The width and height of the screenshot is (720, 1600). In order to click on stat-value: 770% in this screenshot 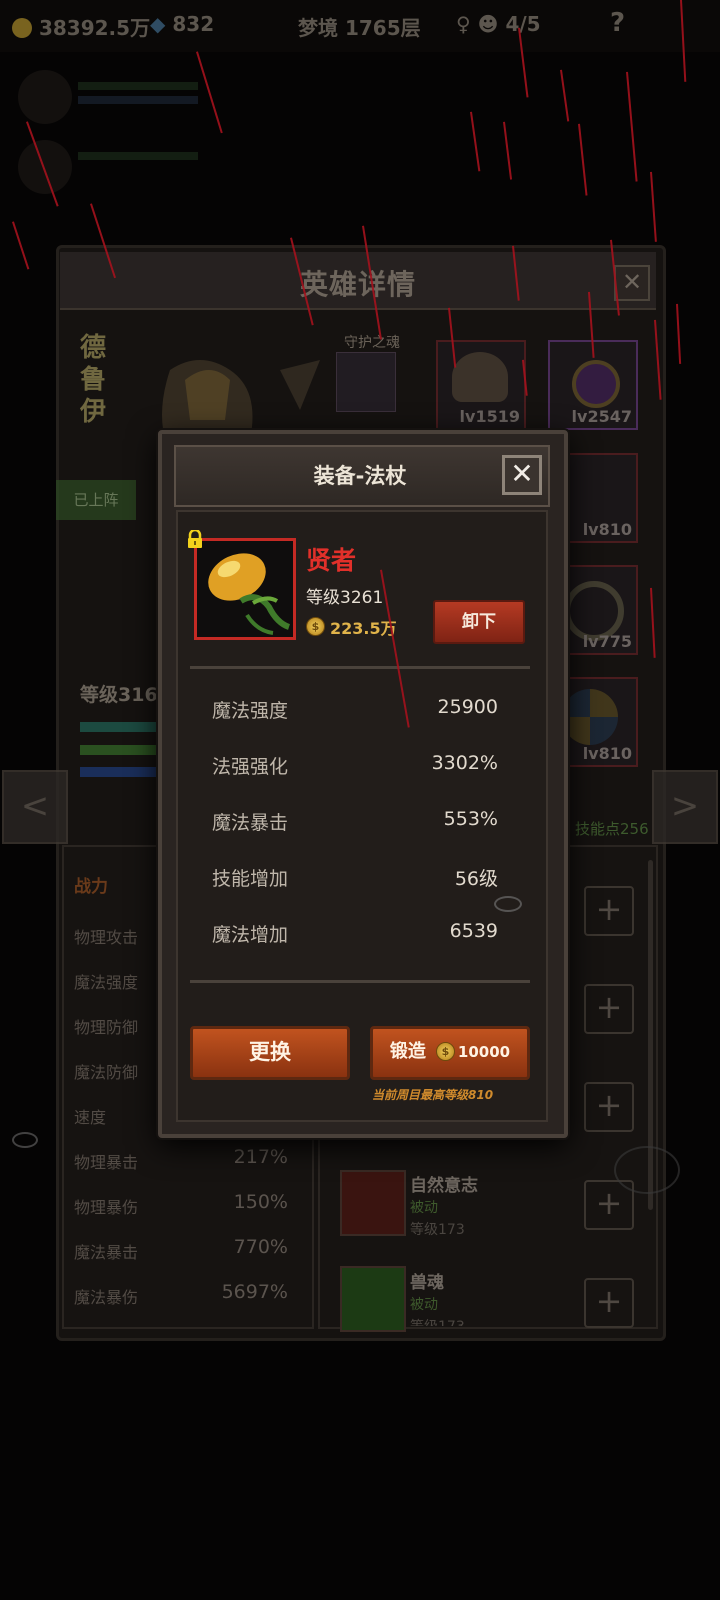, I will do `click(260, 1247)`.